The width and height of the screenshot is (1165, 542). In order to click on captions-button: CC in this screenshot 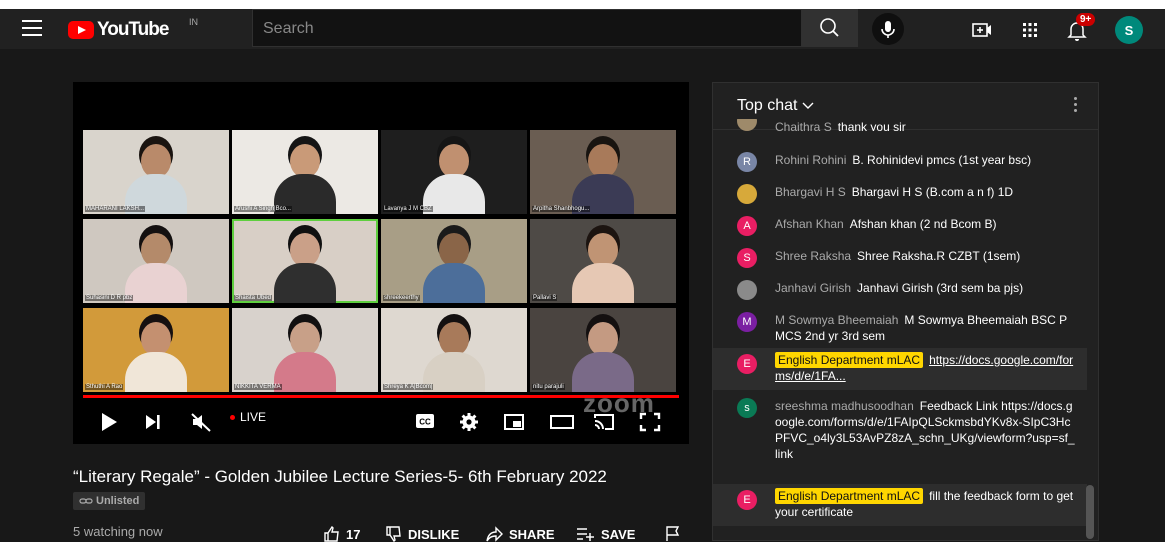, I will do `click(425, 423)`.